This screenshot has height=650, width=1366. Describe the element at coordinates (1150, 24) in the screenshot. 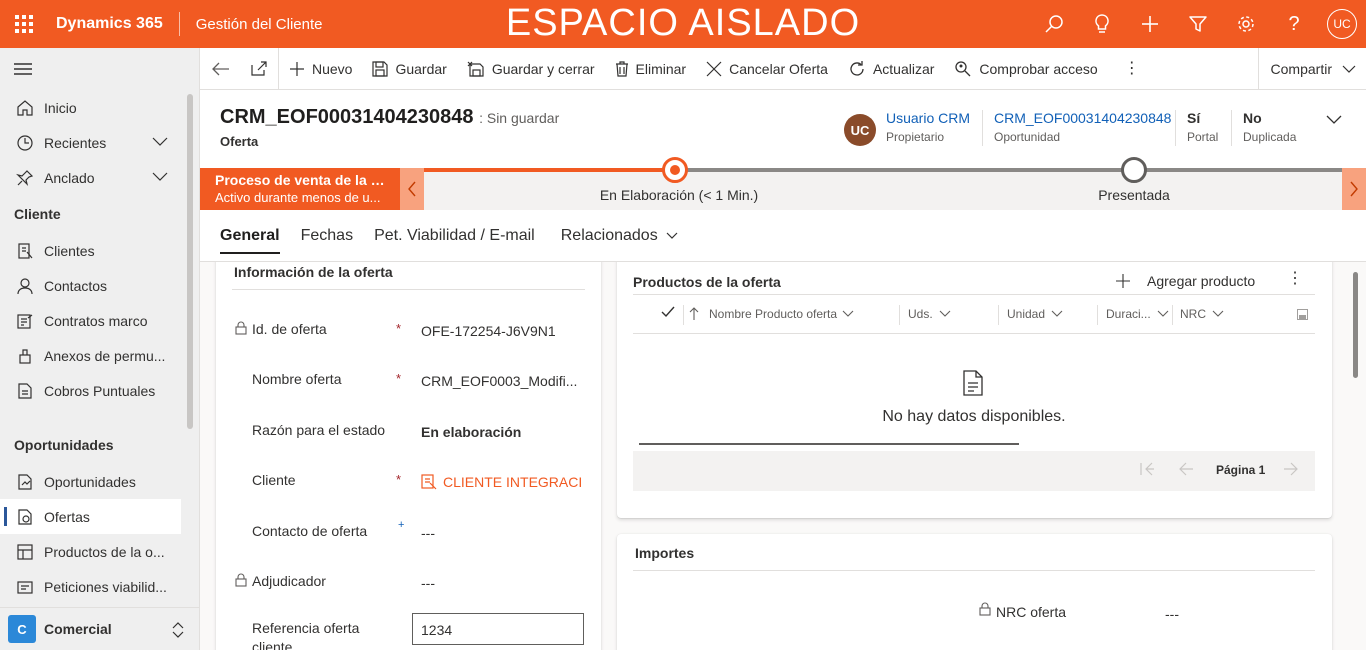

I see `new-button` at that location.